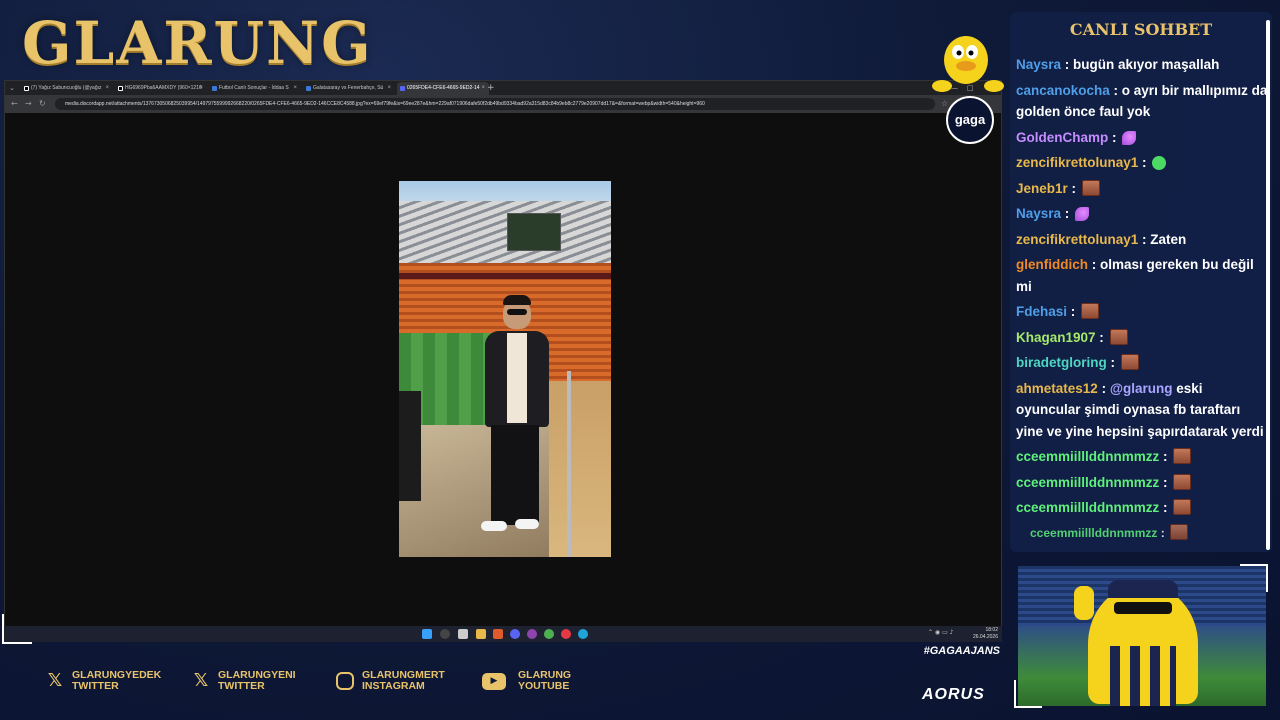  I want to click on cap, so click(1143, 589).